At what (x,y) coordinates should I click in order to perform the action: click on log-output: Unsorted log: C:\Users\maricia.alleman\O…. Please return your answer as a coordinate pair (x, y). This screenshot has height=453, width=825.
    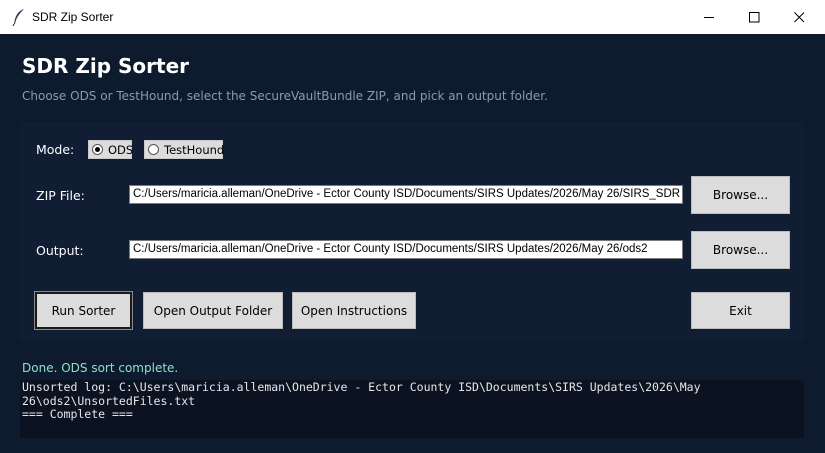
    Looking at the image, I should click on (412, 409).